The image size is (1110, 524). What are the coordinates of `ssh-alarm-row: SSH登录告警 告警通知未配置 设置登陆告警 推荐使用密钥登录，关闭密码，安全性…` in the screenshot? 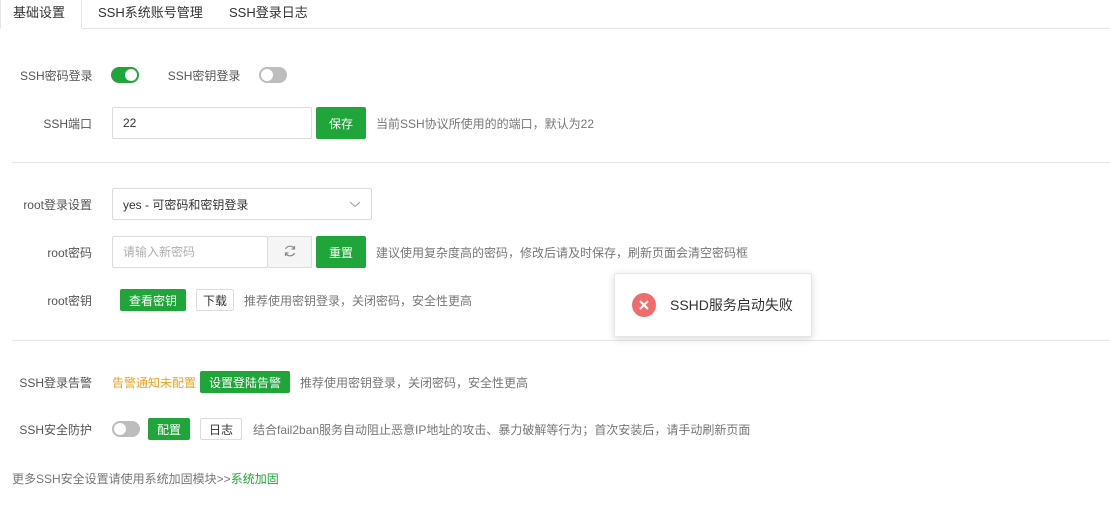 It's located at (264, 382).